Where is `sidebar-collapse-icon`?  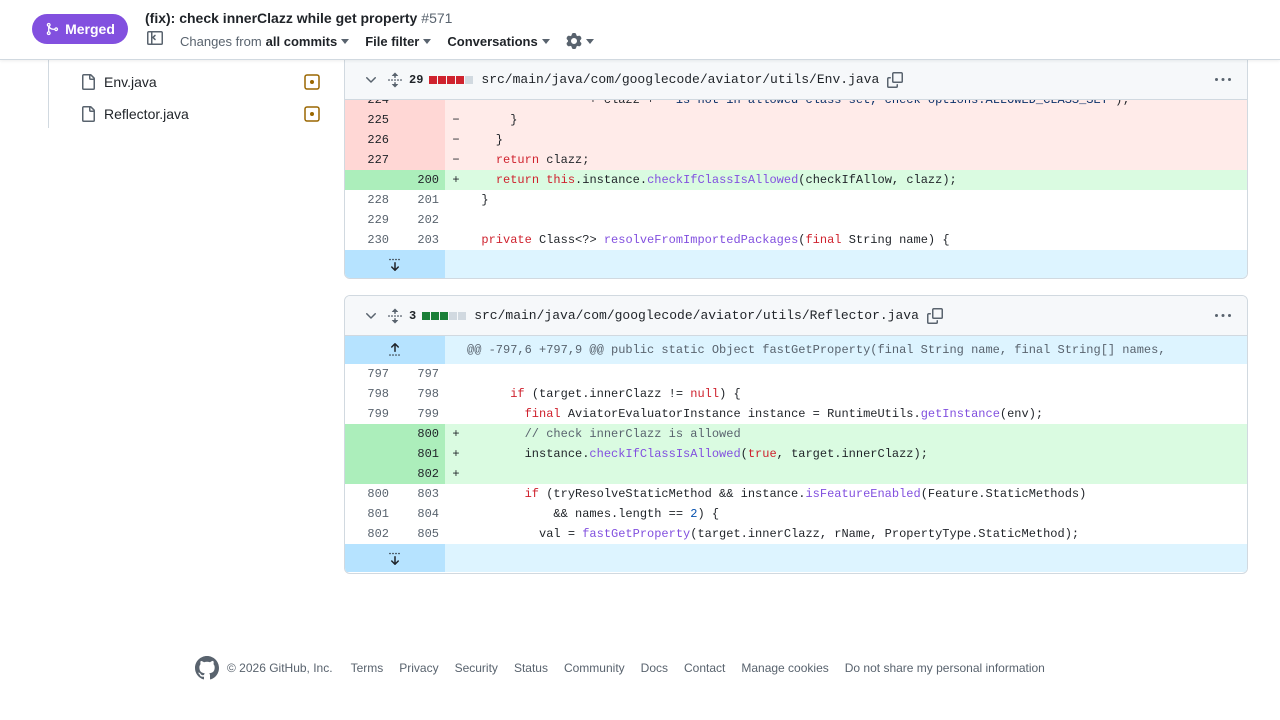
sidebar-collapse-icon is located at coordinates (155, 38).